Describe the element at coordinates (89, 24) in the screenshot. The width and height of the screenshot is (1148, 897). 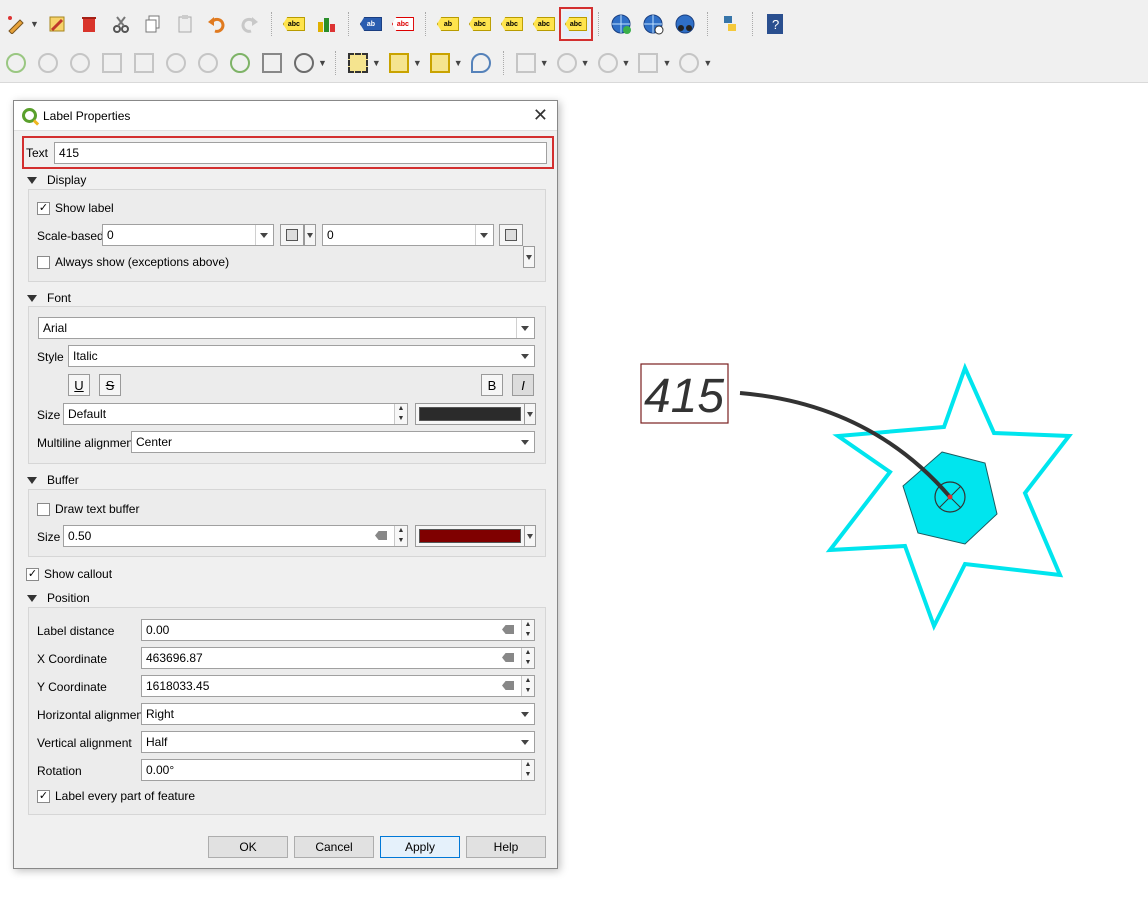
I see `delete-icon` at that location.